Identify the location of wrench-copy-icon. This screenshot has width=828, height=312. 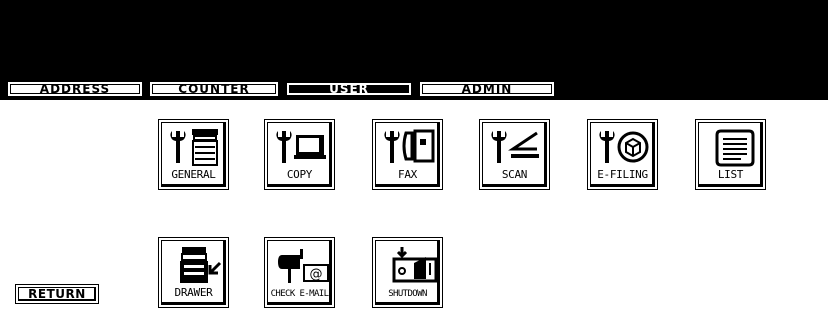
(301, 147).